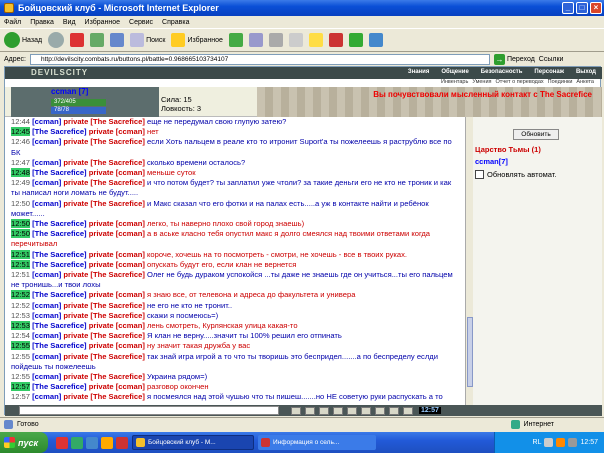  Describe the element at coordinates (21, 132) in the screenshot. I see `message-time: 12:45` at that location.